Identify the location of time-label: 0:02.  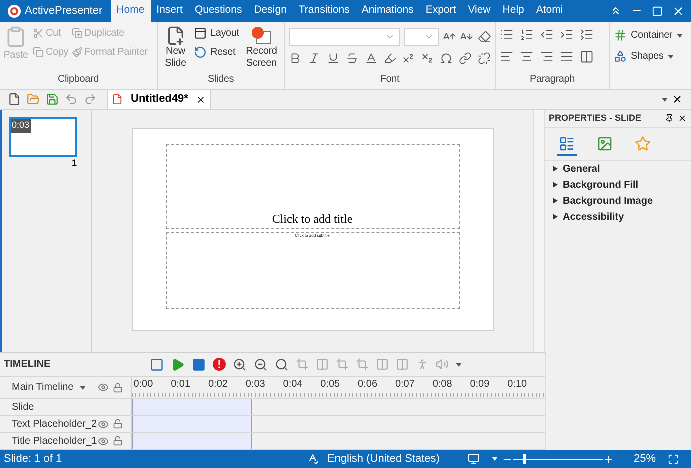
(218, 385).